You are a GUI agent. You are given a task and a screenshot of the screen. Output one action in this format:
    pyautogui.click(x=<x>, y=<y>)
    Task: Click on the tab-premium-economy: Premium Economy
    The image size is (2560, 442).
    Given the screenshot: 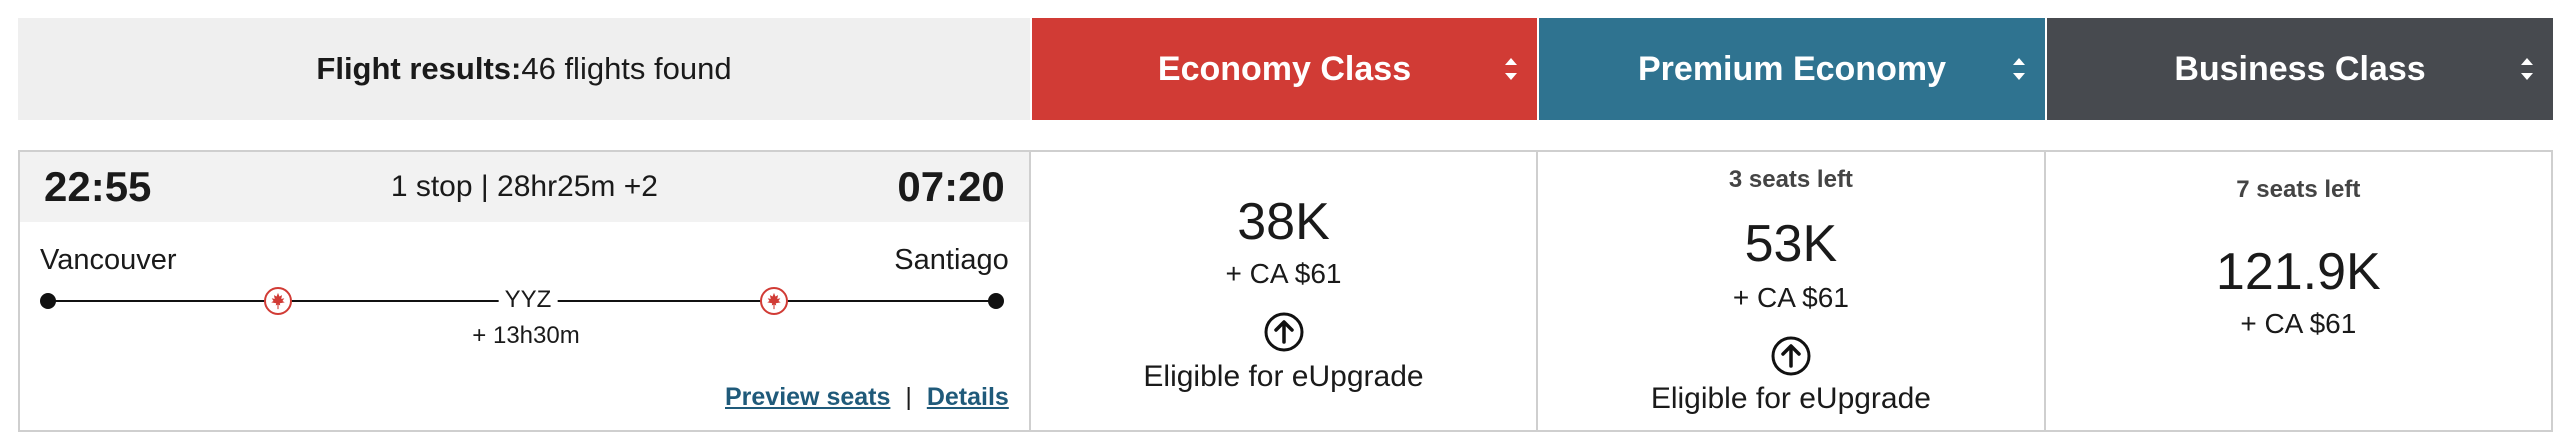 What is the action you would take?
    pyautogui.click(x=1791, y=69)
    